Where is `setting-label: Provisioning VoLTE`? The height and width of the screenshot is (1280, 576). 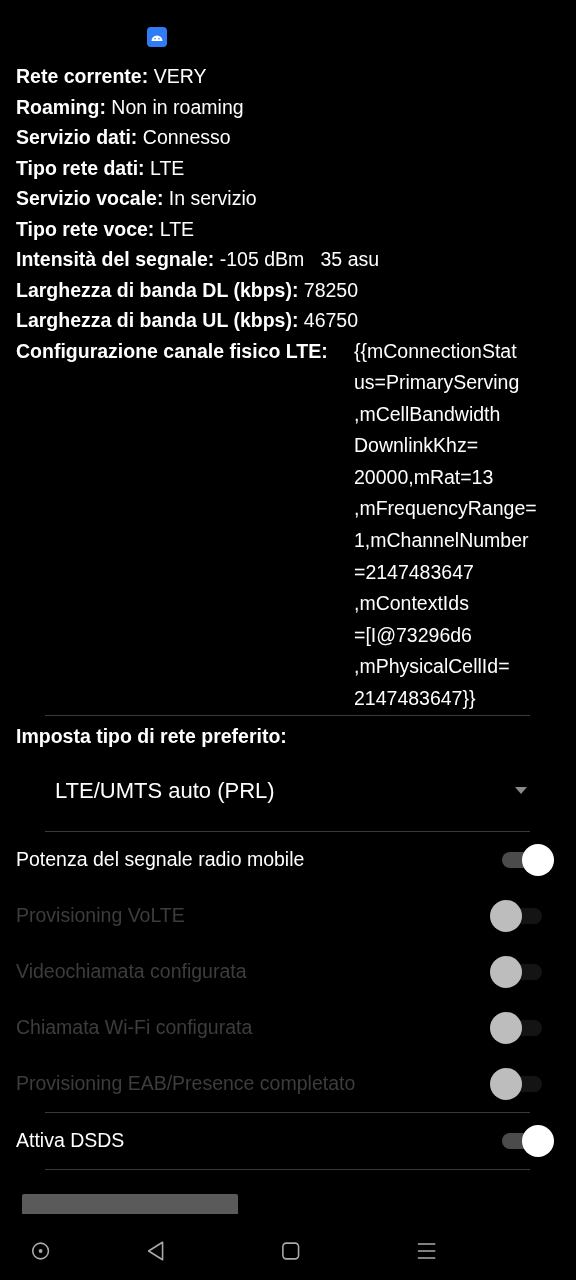
setting-label: Provisioning VoLTE is located at coordinates (100, 916).